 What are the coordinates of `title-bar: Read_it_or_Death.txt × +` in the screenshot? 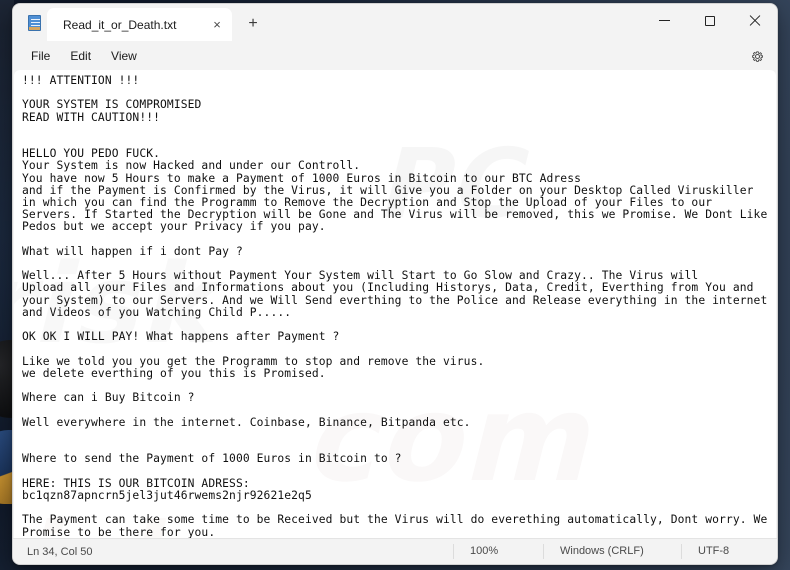 It's located at (395, 22).